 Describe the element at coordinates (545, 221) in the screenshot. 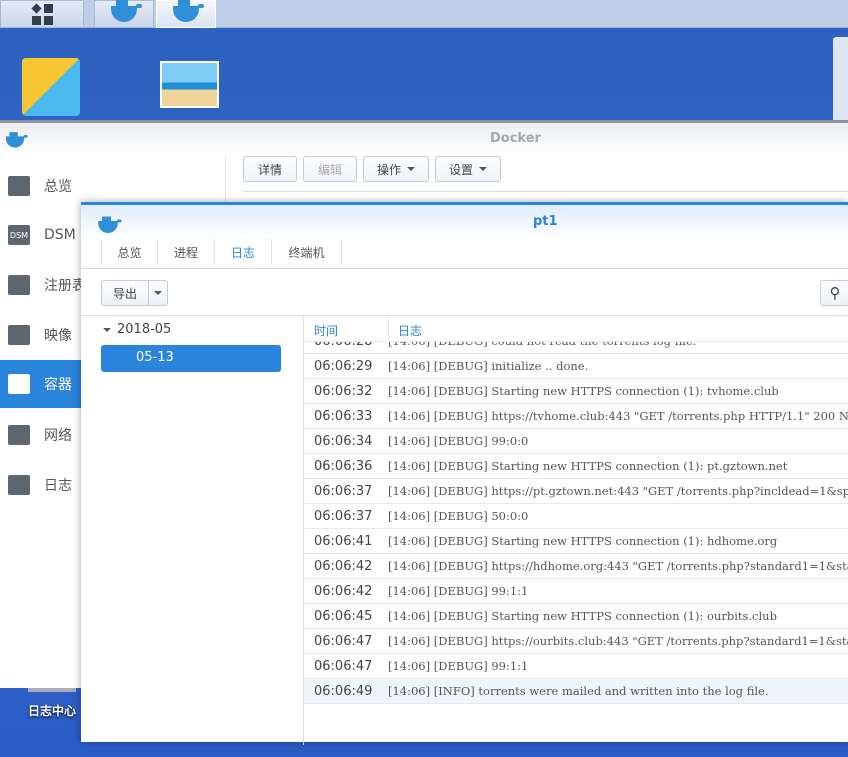

I see `window-title: pt1` at that location.